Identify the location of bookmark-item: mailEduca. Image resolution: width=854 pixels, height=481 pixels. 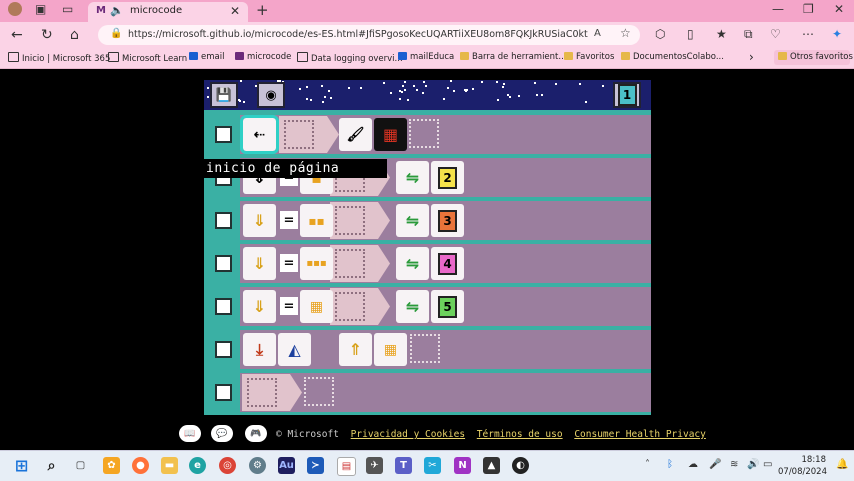
(426, 57).